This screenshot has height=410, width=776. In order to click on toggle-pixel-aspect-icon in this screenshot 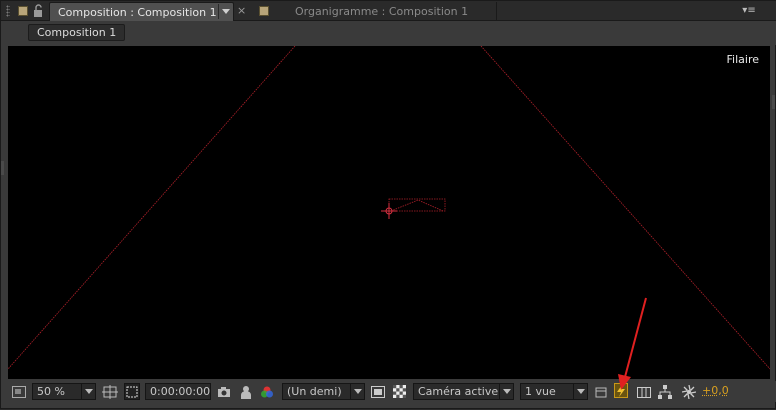, I will do `click(601, 391)`.